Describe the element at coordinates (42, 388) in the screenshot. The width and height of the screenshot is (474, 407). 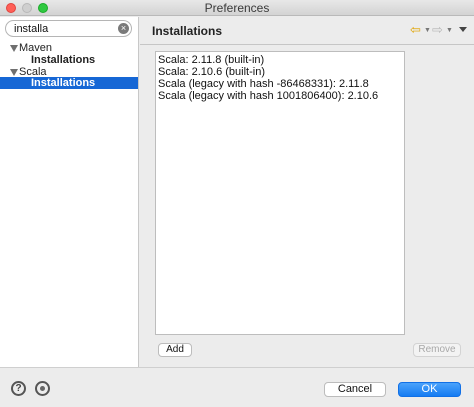
I see `record-preferences-icon` at that location.